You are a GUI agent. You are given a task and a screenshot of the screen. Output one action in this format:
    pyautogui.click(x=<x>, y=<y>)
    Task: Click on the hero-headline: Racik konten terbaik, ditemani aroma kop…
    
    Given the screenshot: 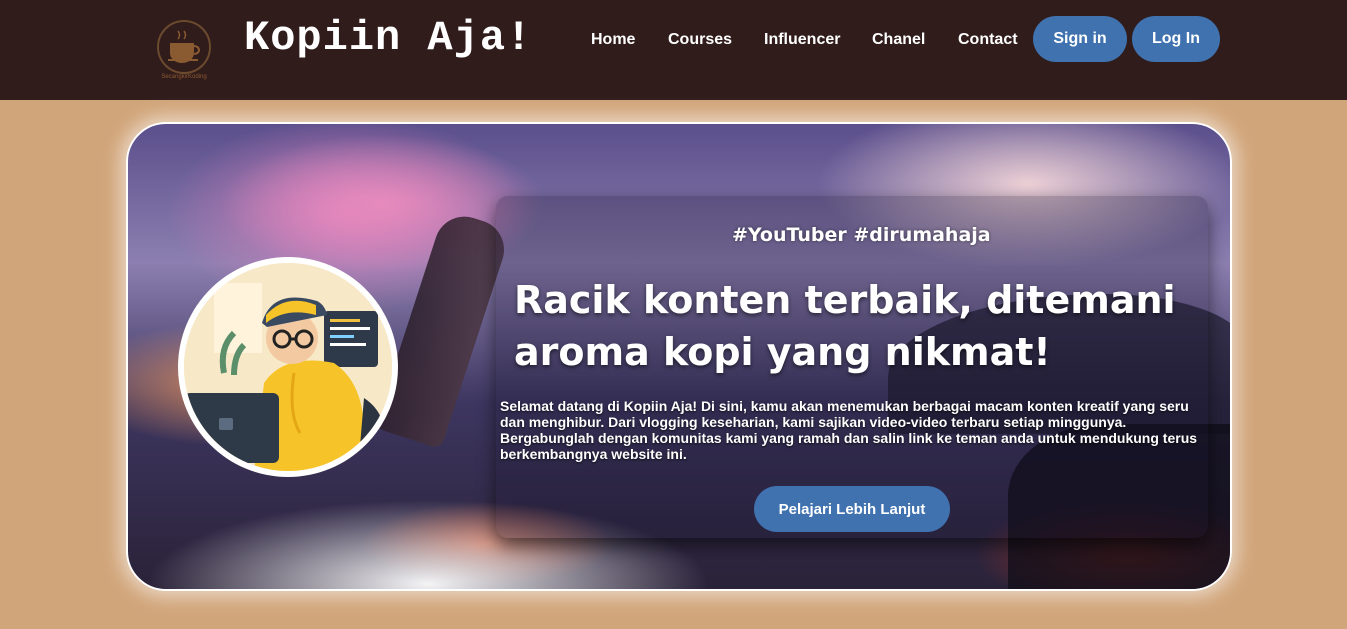 What is the action you would take?
    pyautogui.click(x=845, y=326)
    